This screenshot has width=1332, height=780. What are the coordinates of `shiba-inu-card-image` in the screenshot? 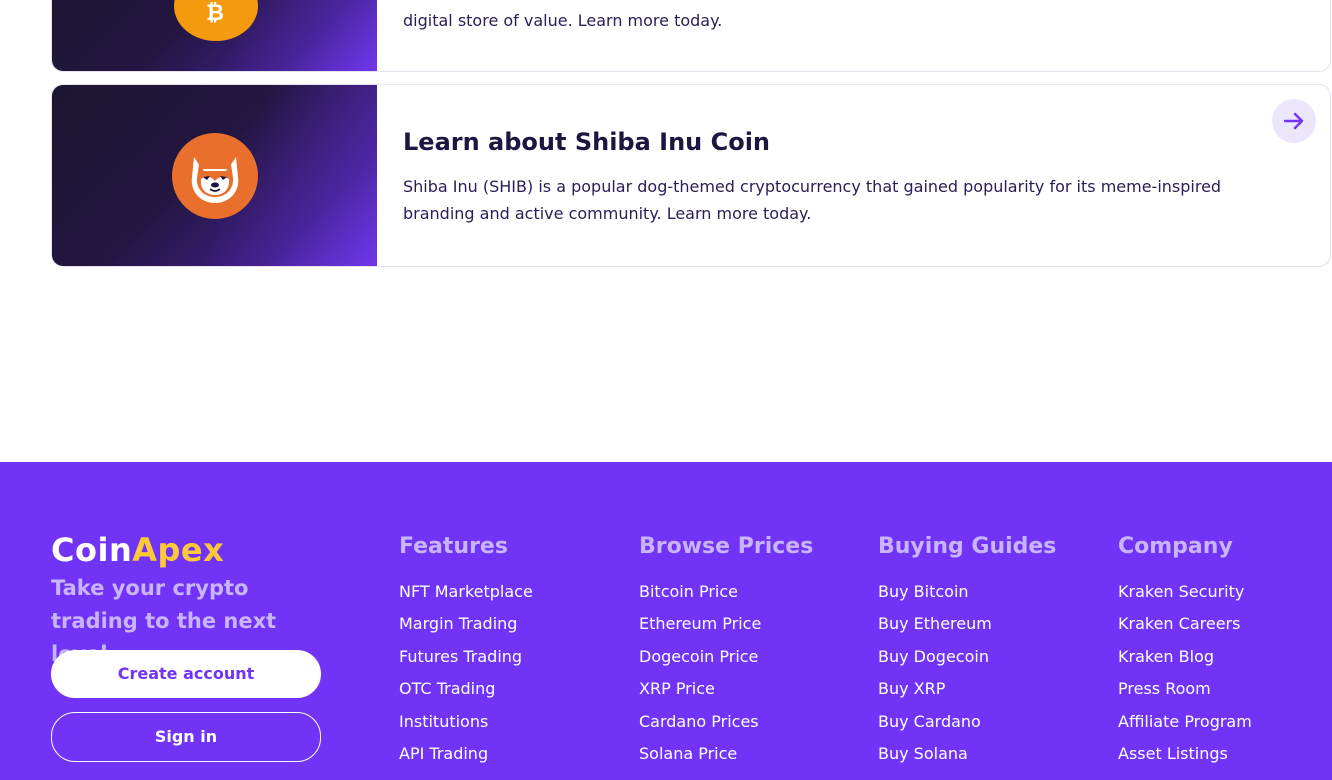 It's located at (214, 175).